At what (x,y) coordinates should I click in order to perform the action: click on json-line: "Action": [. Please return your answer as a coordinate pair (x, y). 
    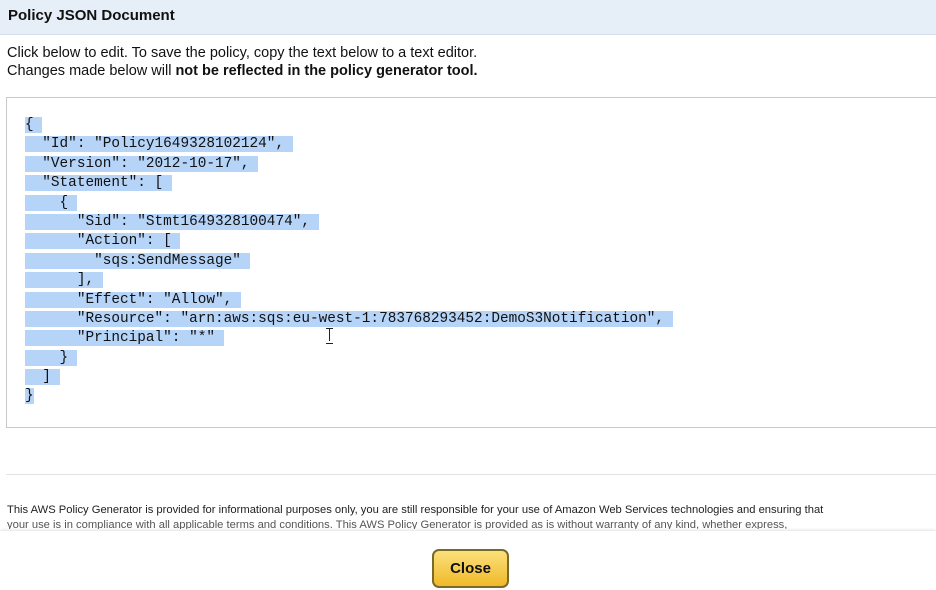
    Looking at the image, I should click on (103, 241).